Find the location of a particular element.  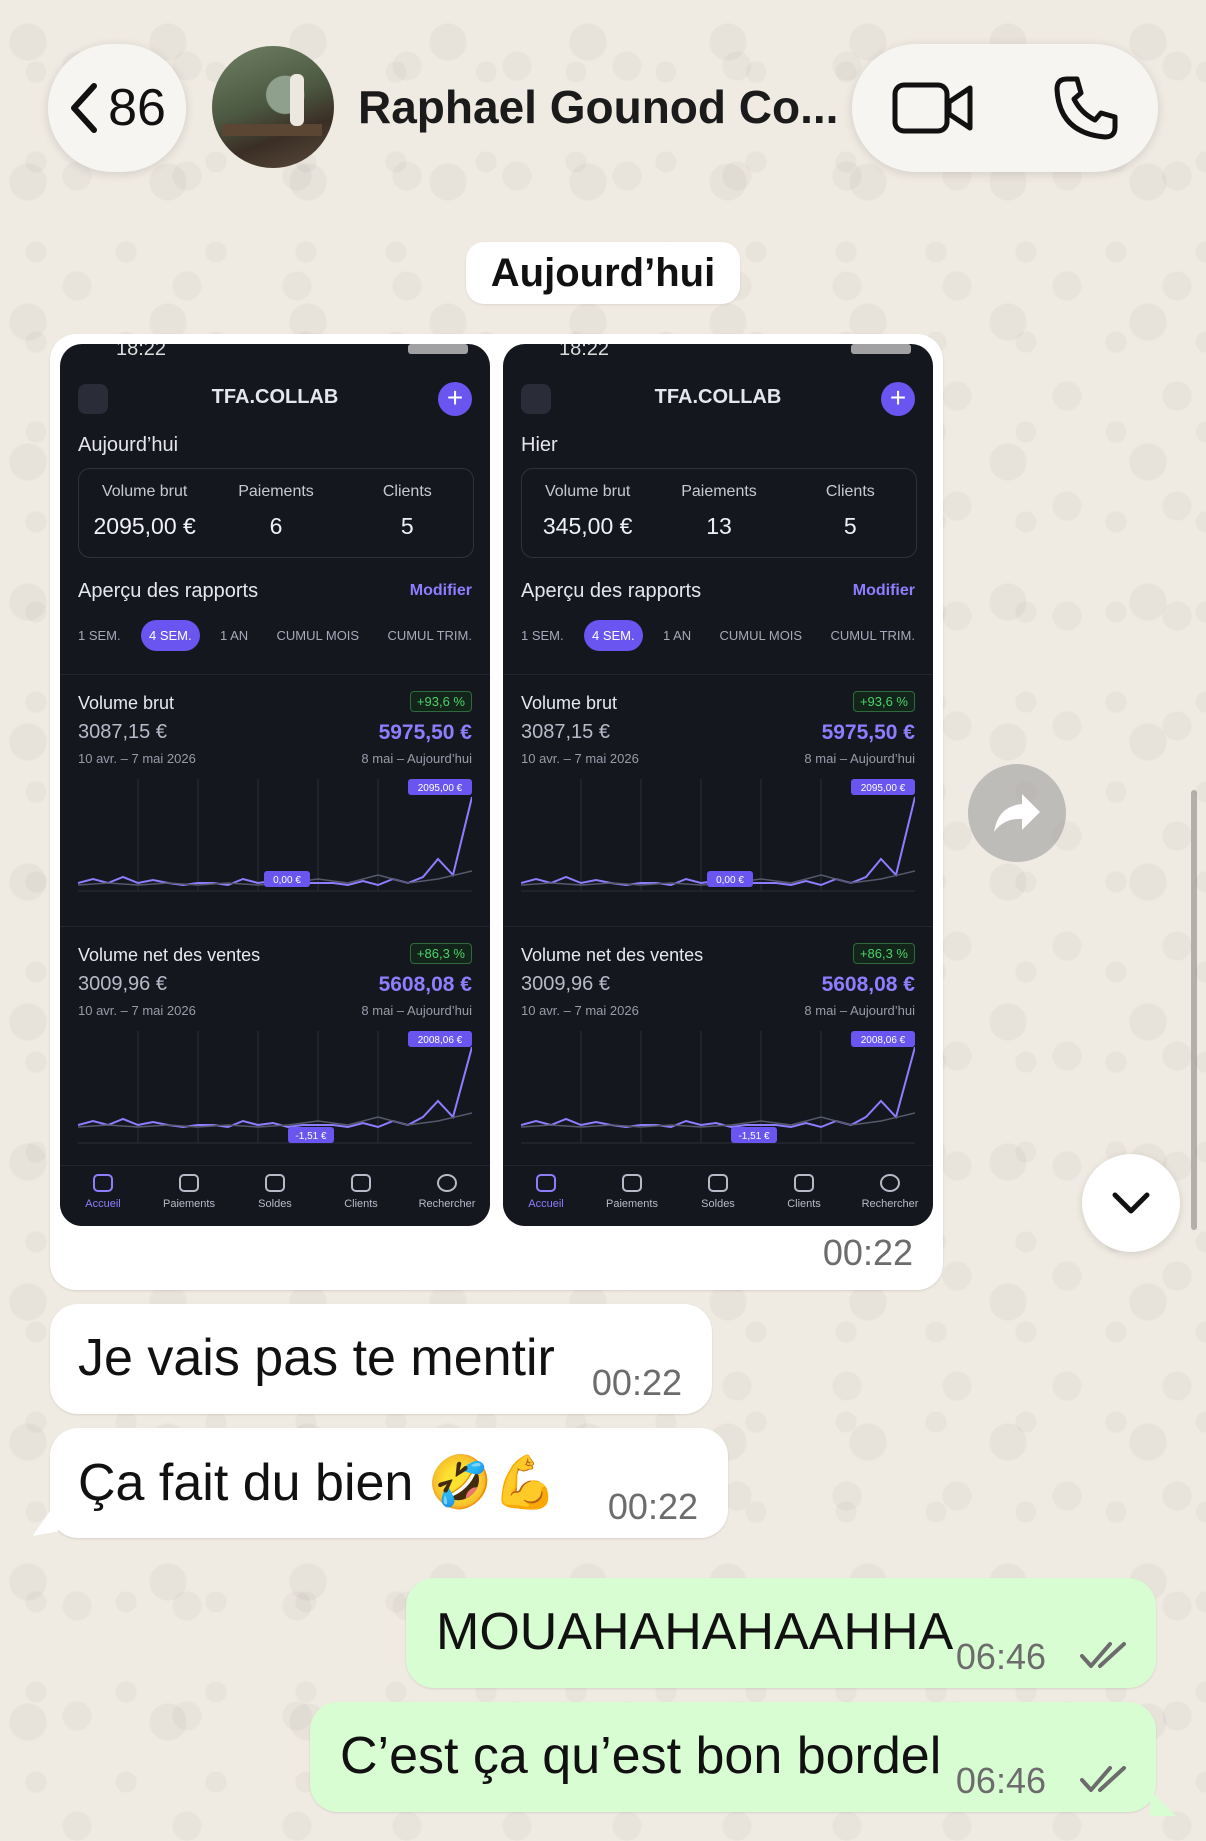

stats-box: Volume brut 2095,00 € Paiements 6 Clients 5 is located at coordinates (276, 513).